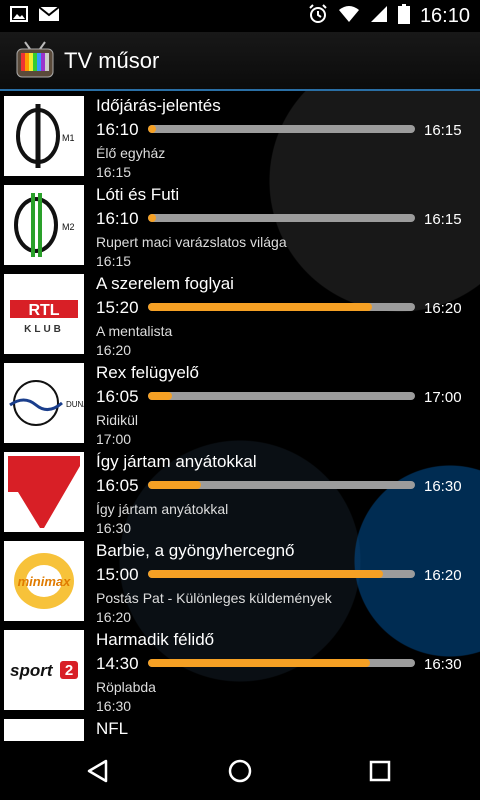 This screenshot has width=480, height=800. What do you see at coordinates (44, 329) in the screenshot?
I see `svg-text: KLUB` at bounding box center [44, 329].